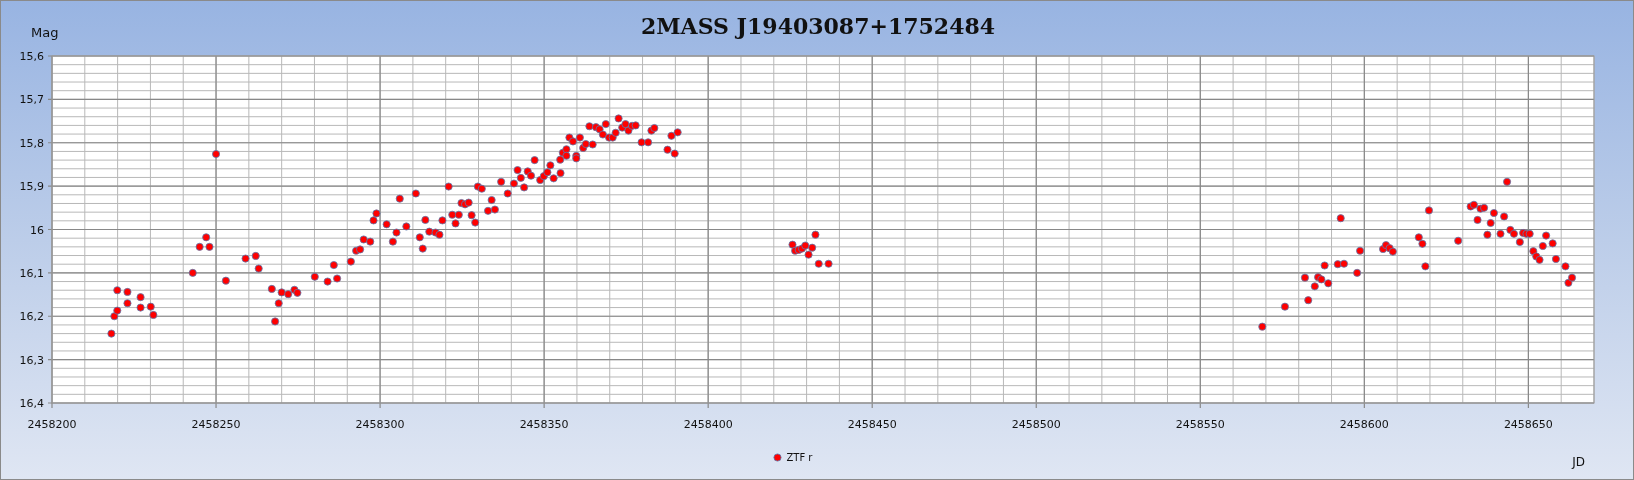 This screenshot has height=480, width=1634. I want to click on legend-label: ZTF r, so click(799, 457).